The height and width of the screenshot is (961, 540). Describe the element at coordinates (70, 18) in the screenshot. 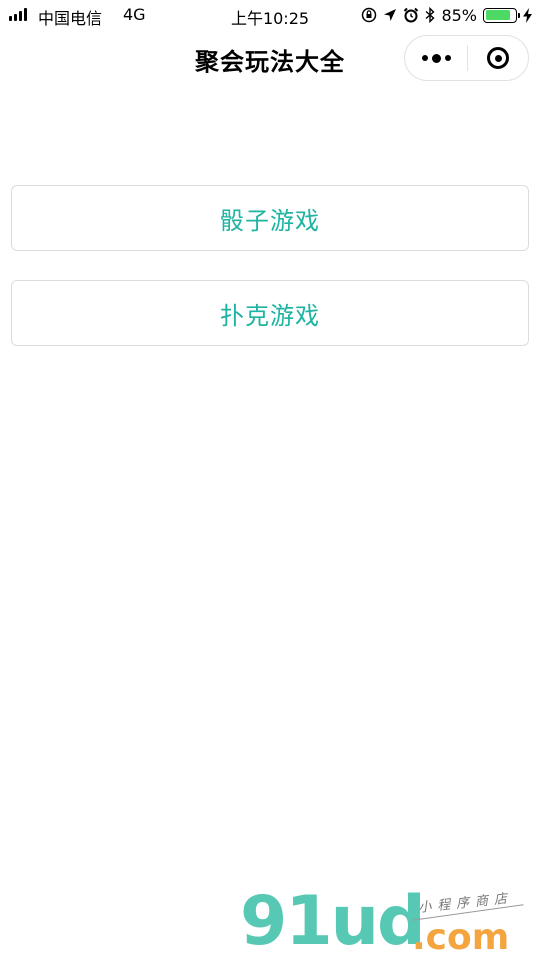

I see `carrier-name: 中国电信` at that location.